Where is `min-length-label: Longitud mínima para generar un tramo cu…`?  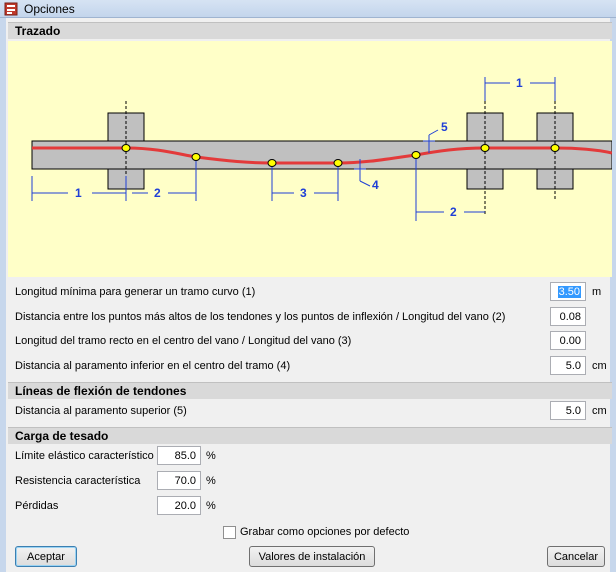
min-length-label: Longitud mínima para generar un tramo cu… is located at coordinates (135, 292).